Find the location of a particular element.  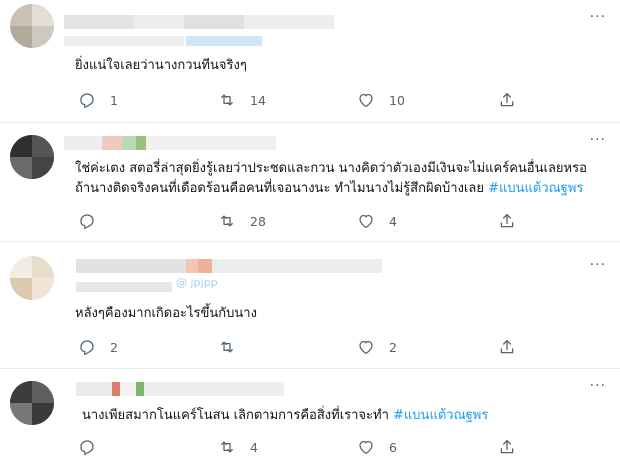

like-button: 10 is located at coordinates (381, 100).